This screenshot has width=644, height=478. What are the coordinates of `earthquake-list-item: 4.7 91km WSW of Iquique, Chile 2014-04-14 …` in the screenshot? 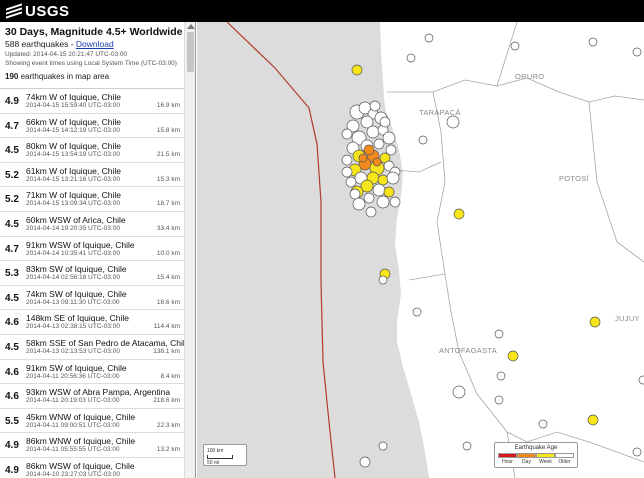 It's located at (92, 249).